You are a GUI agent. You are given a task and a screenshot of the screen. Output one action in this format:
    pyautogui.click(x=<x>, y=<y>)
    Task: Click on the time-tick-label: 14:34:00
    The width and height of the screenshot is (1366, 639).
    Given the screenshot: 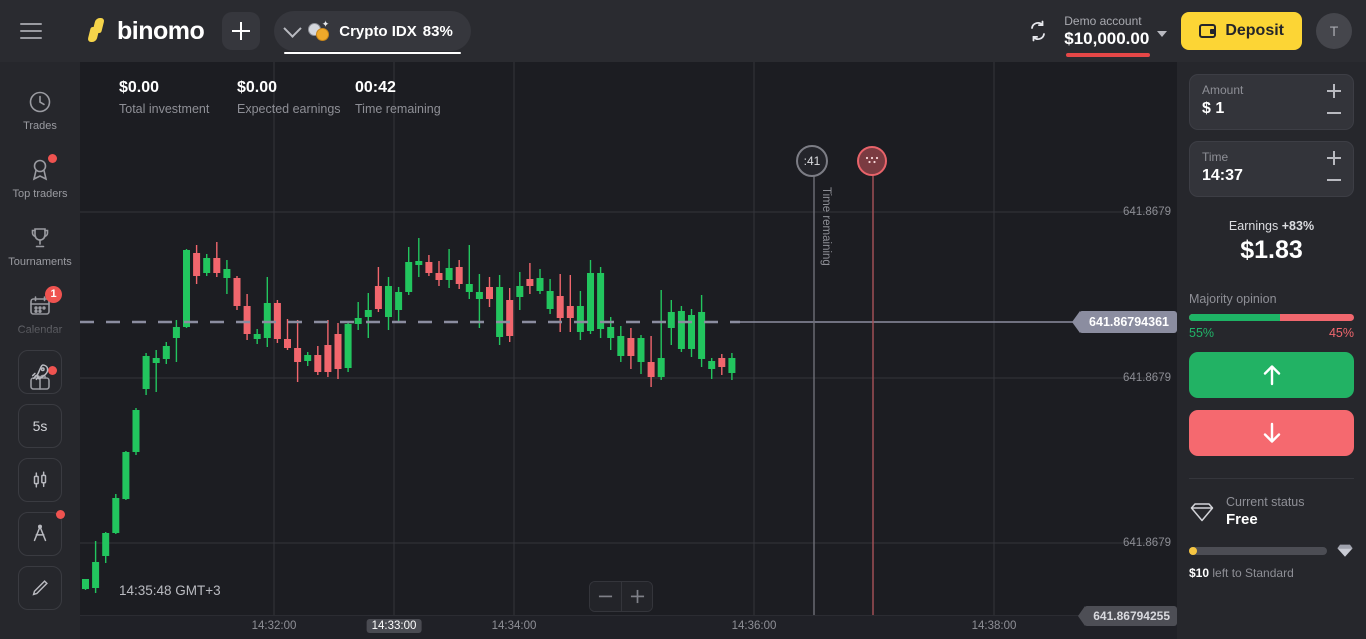 What is the action you would take?
    pyautogui.click(x=514, y=626)
    